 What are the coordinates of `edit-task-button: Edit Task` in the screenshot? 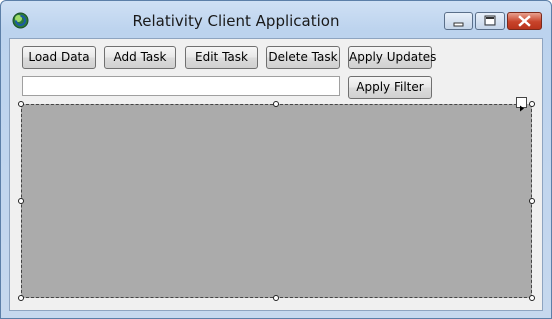 It's located at (221, 57).